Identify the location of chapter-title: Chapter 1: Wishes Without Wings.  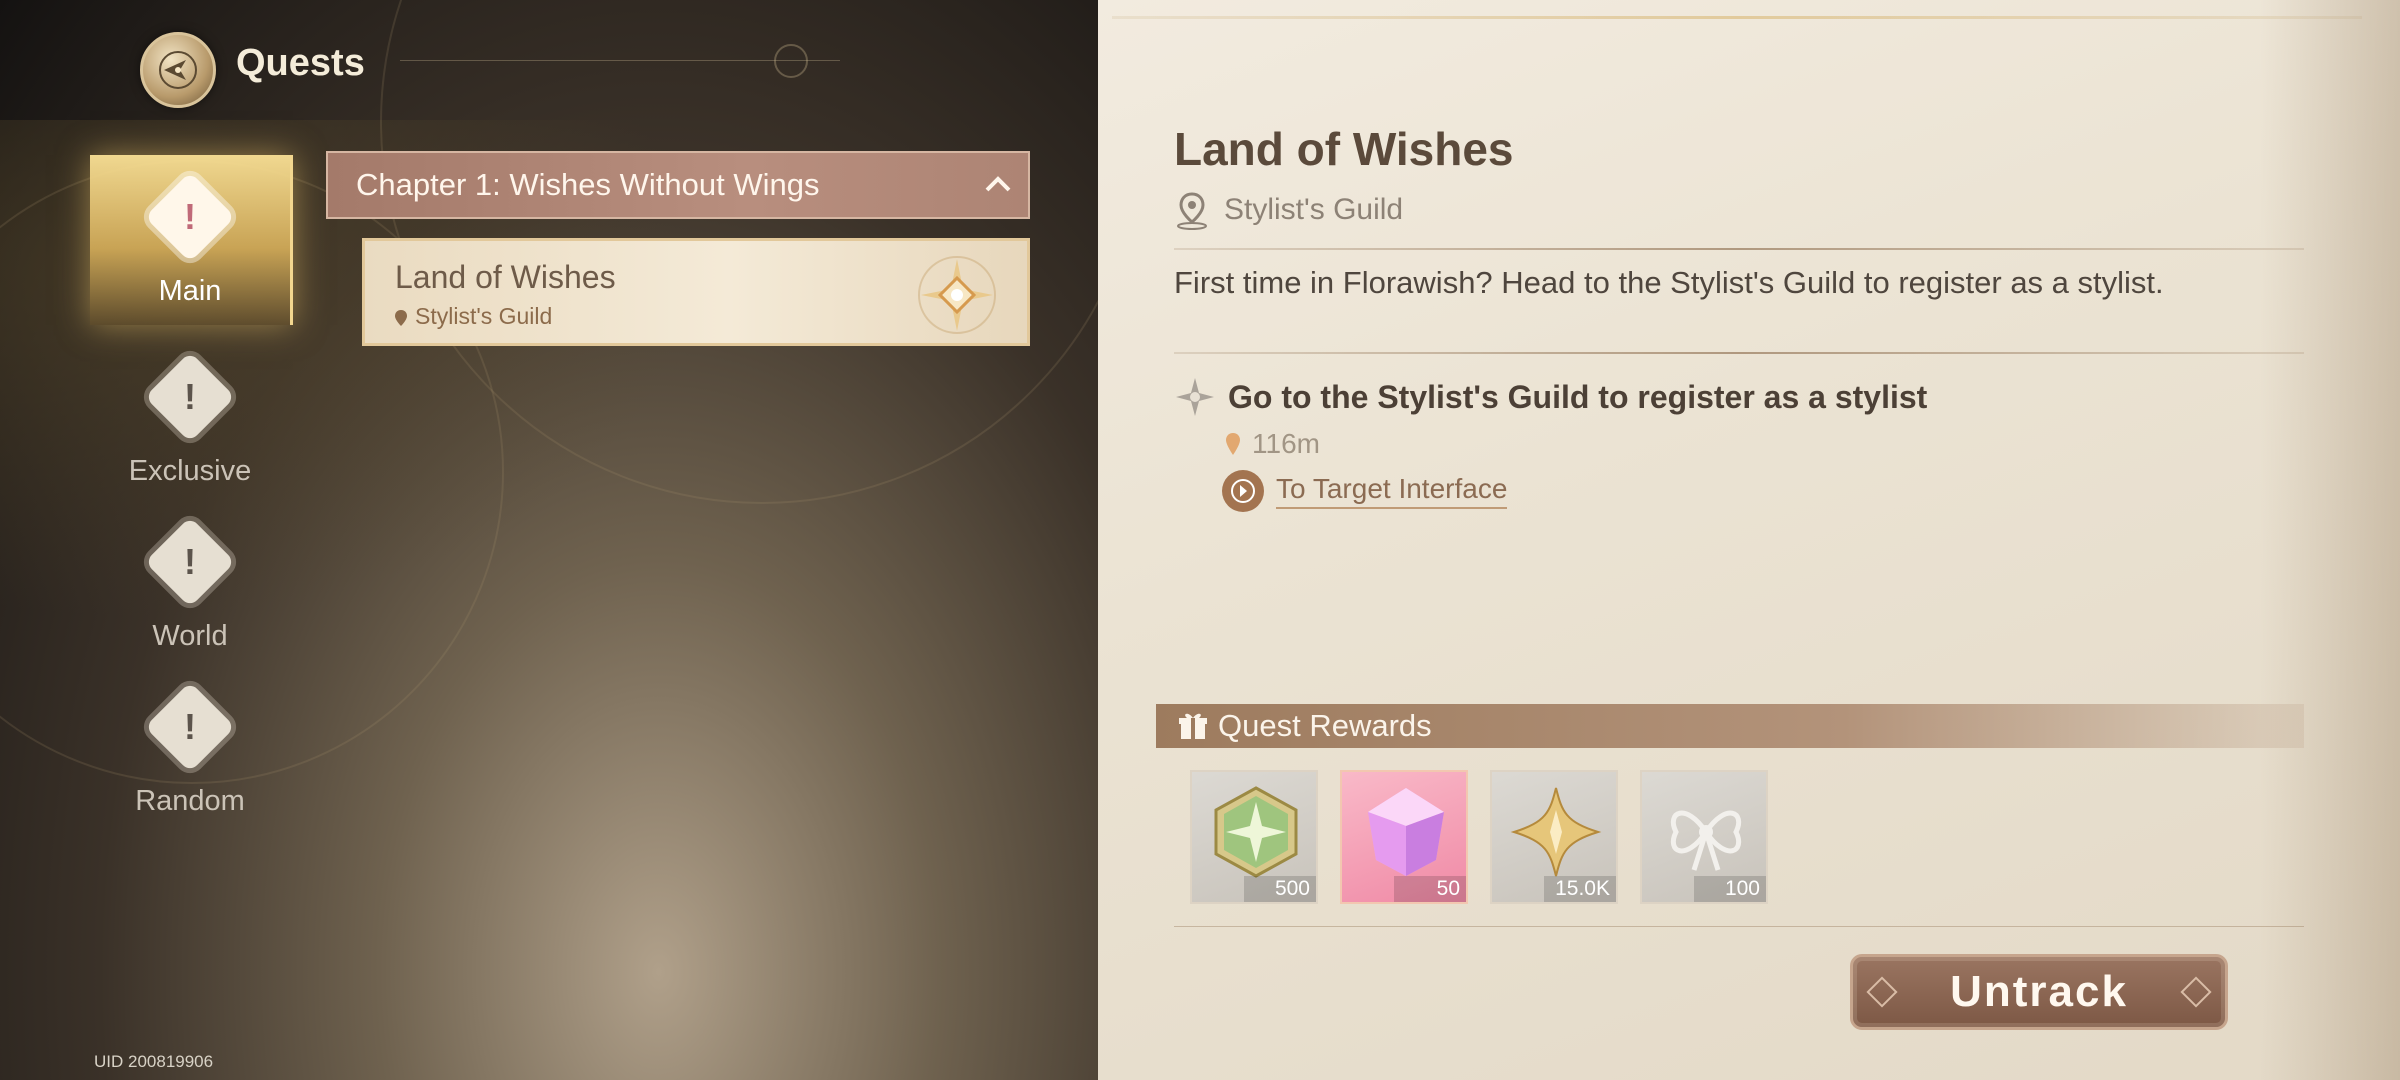
(588, 184).